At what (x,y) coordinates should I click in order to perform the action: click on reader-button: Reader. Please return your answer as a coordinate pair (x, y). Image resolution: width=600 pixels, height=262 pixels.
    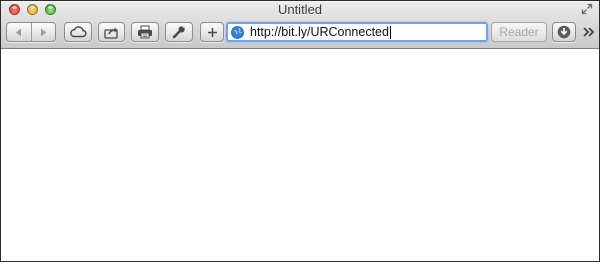
    Looking at the image, I should click on (519, 32).